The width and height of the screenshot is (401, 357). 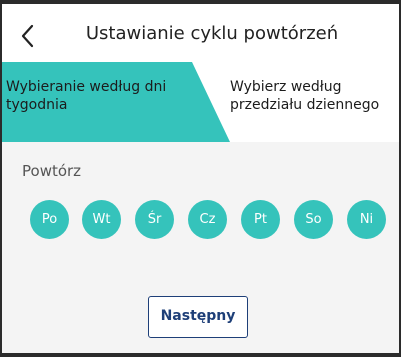 I want to click on chevron-left-icon, so click(x=27, y=36).